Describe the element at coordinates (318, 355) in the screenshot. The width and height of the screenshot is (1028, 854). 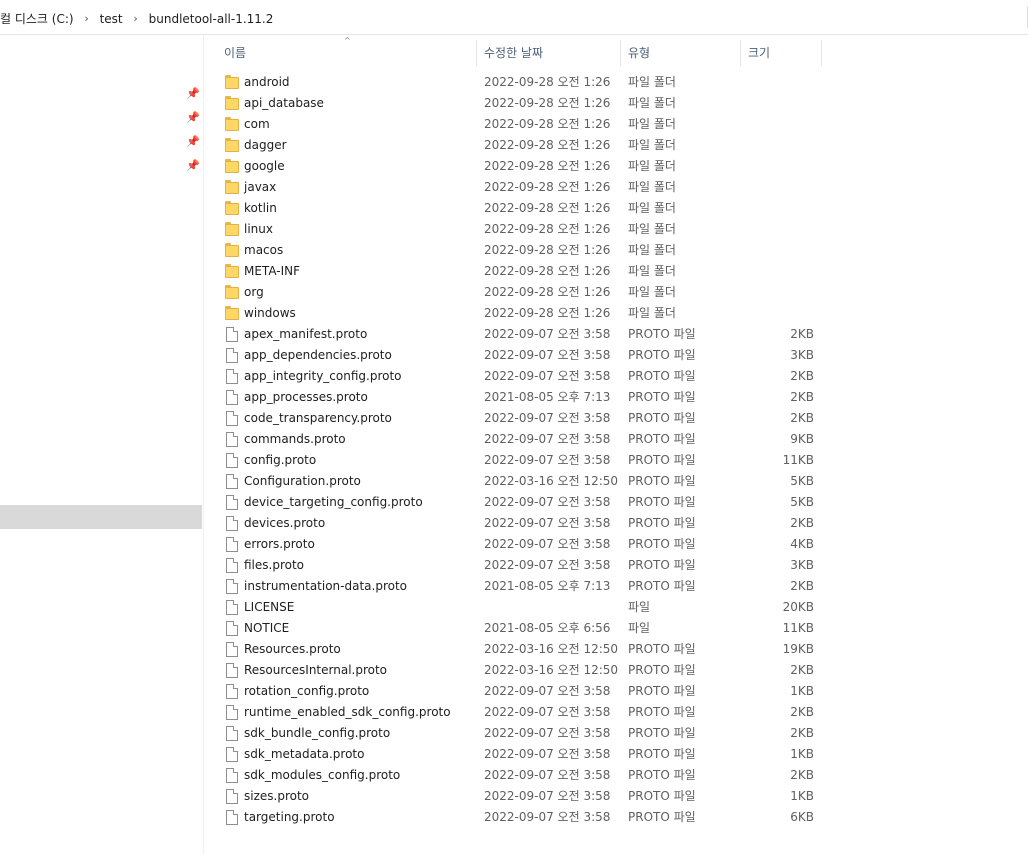
I see `file-name: app_dependencies.proto` at that location.